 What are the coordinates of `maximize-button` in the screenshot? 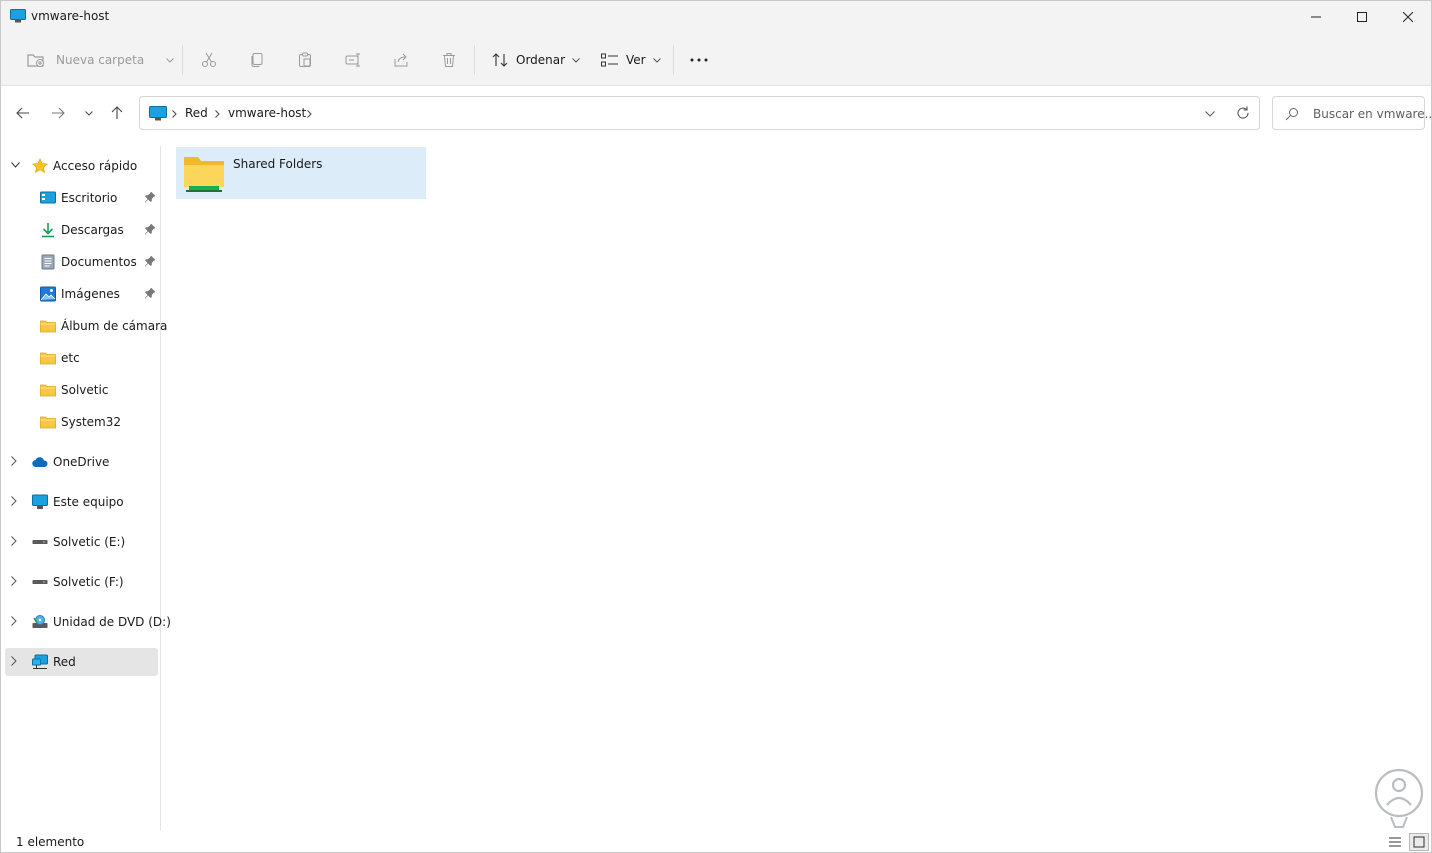 It's located at (1362, 17).